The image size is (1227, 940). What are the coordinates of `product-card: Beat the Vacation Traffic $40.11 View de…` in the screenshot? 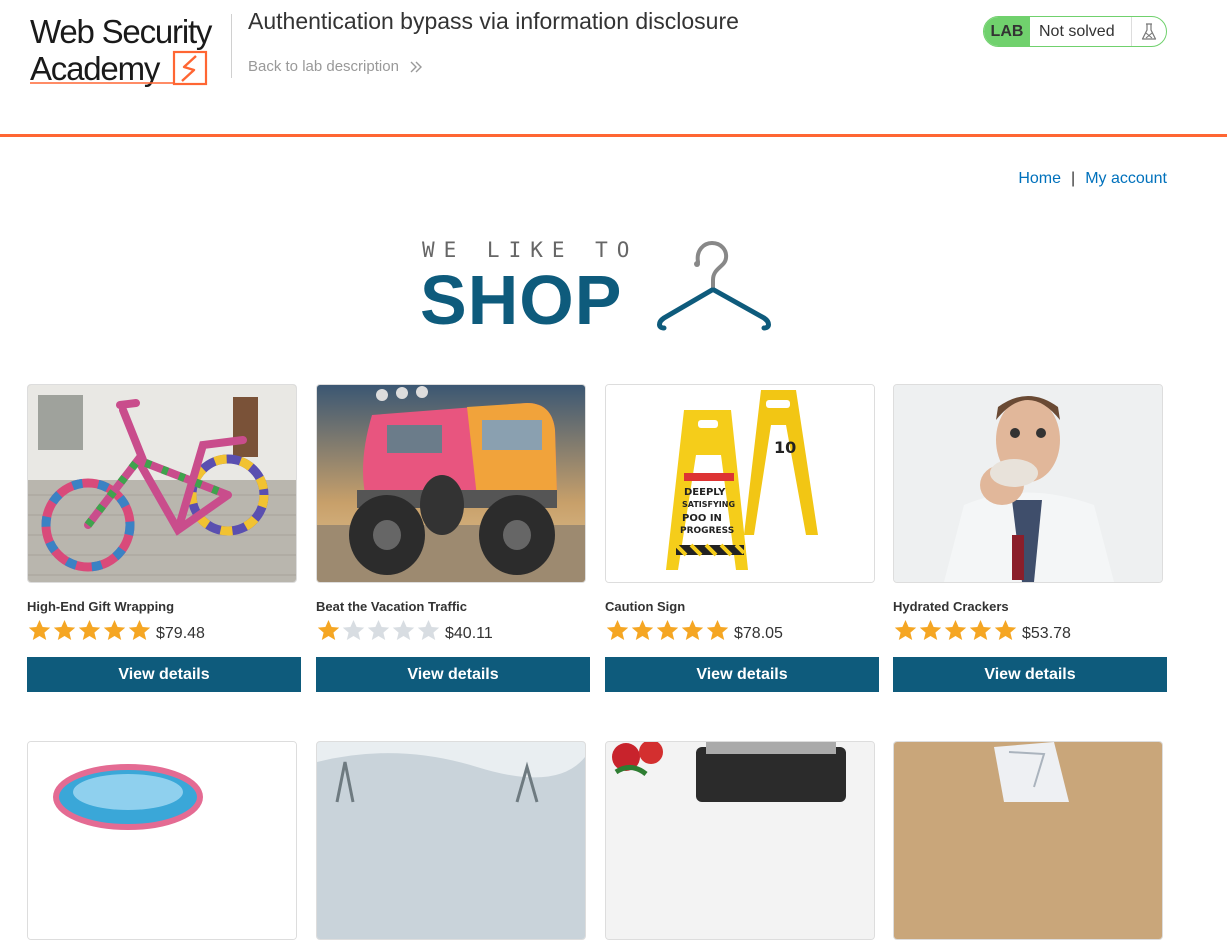 It's located at (453, 538).